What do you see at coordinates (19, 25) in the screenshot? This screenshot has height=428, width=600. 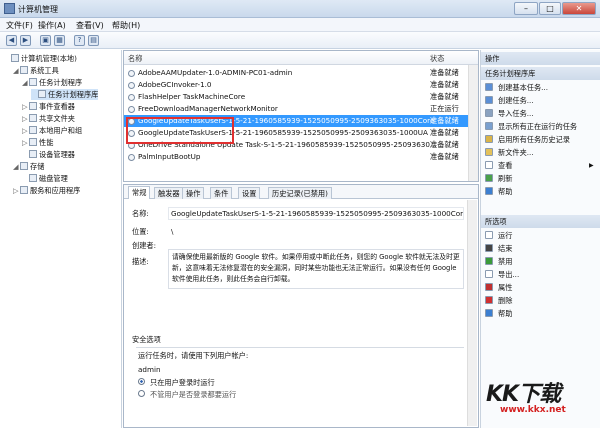 I see `menu-file: 文件(F)` at bounding box center [19, 25].